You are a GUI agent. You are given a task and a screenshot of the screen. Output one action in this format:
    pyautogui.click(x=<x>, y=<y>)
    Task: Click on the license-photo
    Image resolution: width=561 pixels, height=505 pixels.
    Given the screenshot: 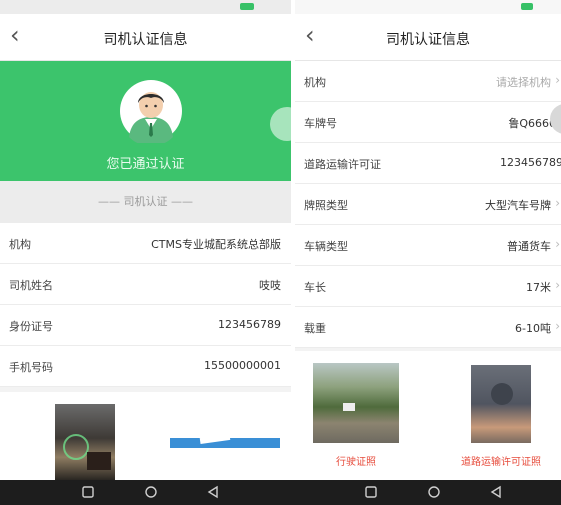 What is the action you would take?
    pyautogui.click(x=85, y=442)
    